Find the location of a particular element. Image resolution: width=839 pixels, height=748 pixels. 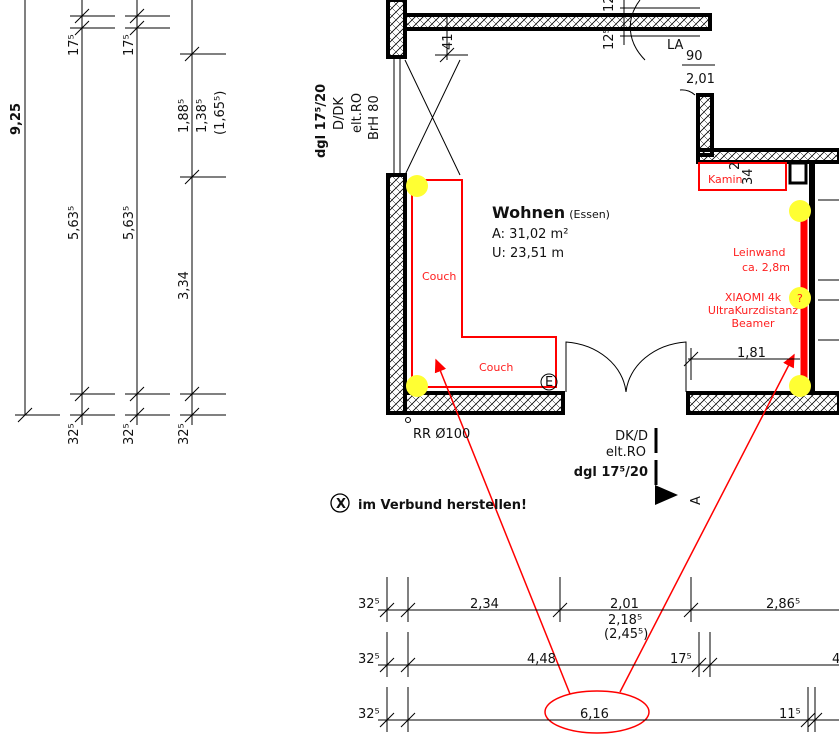

window-spec: dgl 17⁵/20 is located at coordinates (321, 121).